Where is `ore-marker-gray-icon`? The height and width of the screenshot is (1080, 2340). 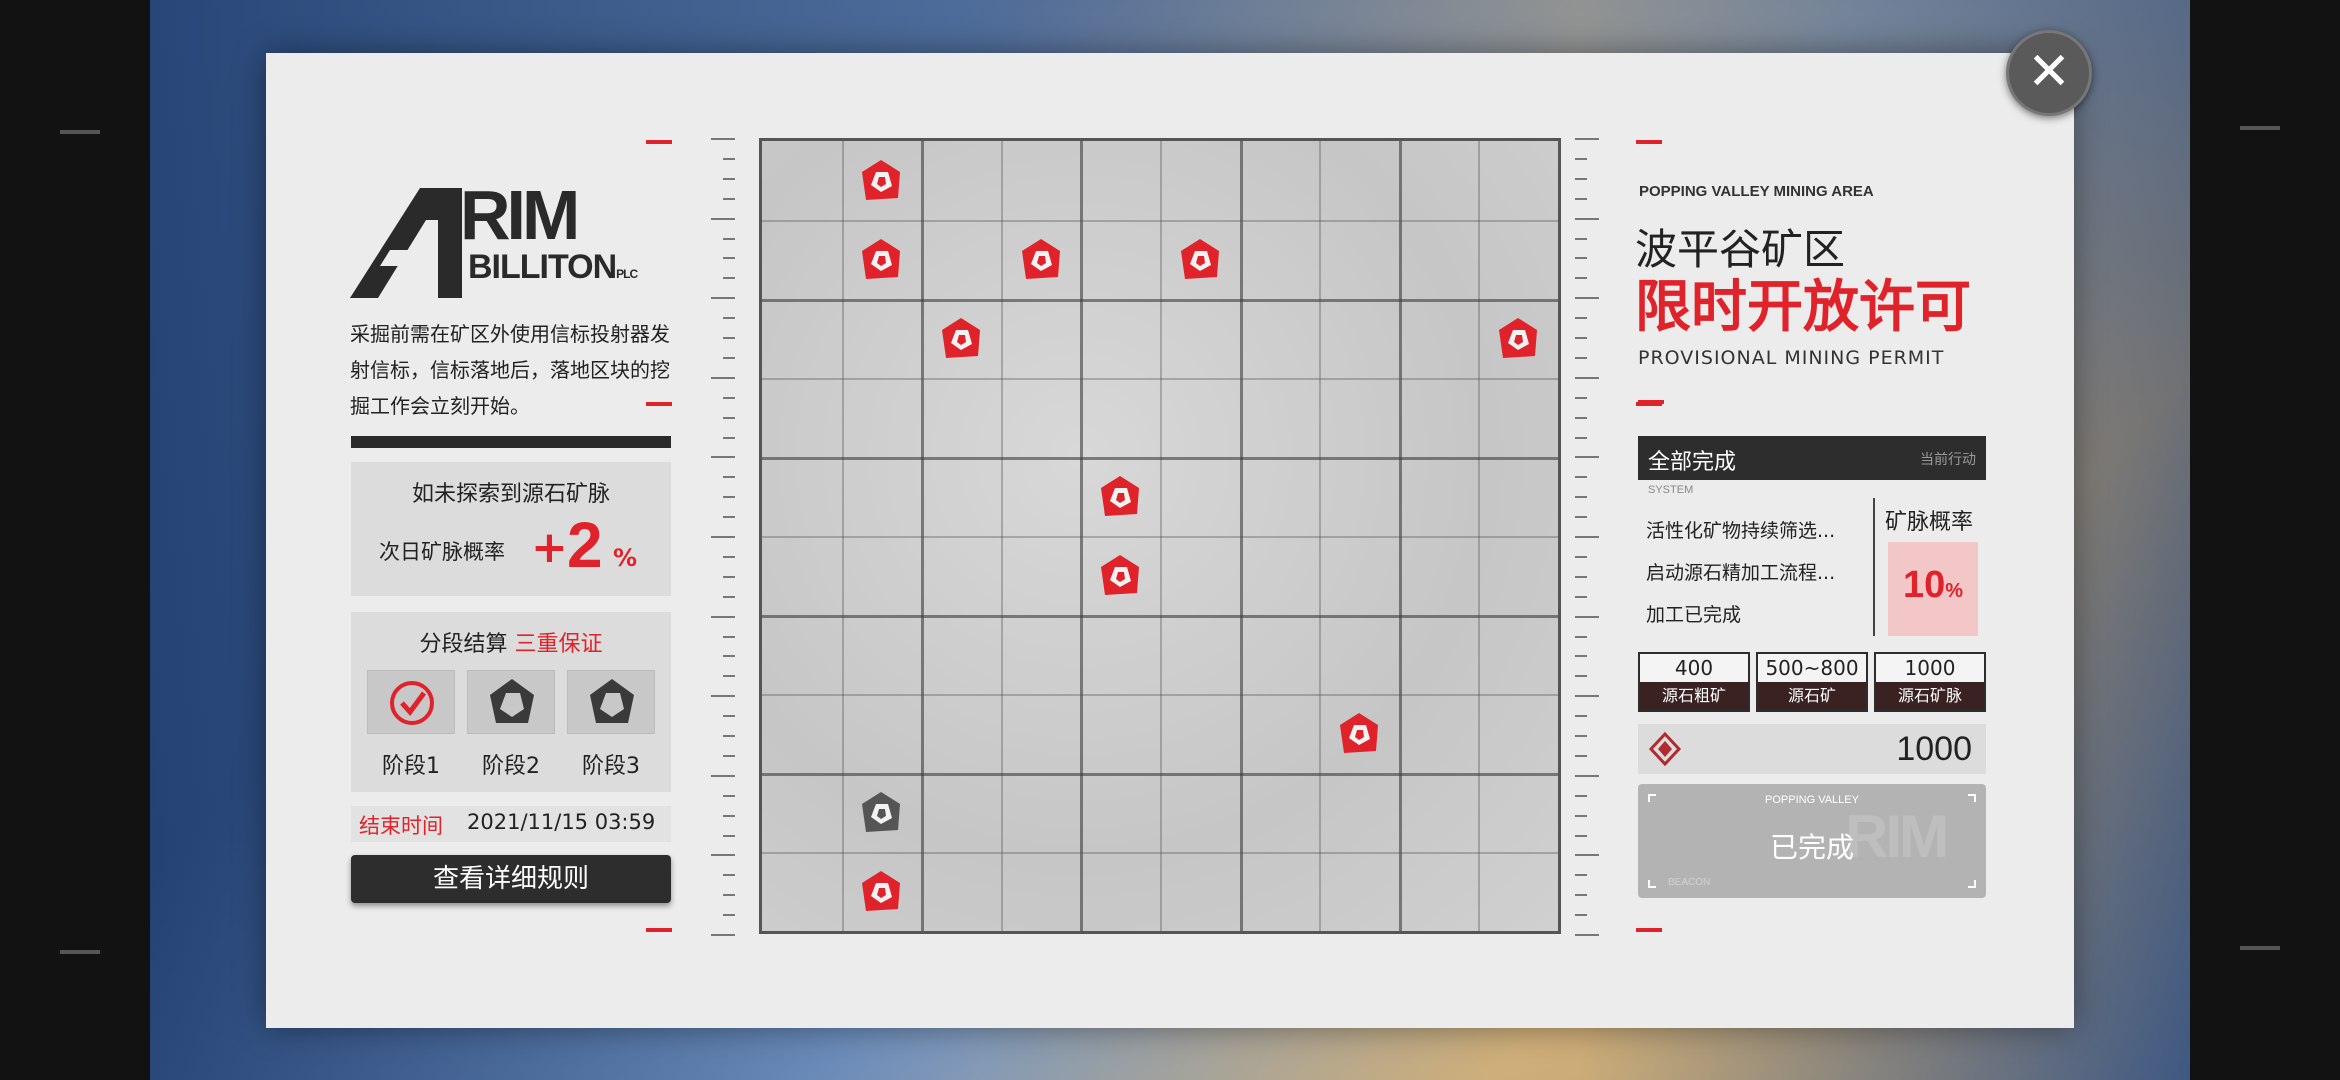
ore-marker-gray-icon is located at coordinates (881, 813).